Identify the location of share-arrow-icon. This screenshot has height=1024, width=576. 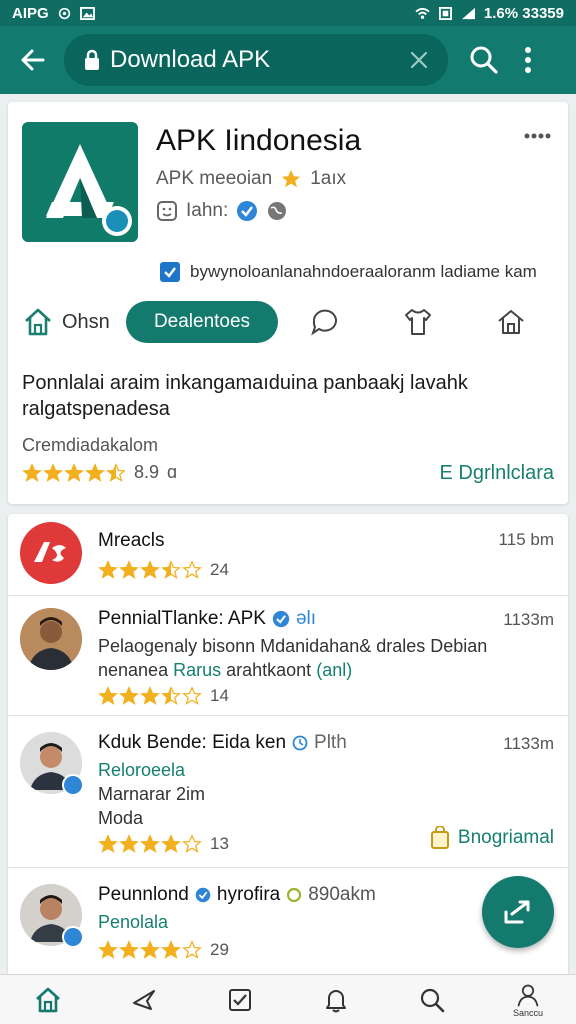
(517, 912).